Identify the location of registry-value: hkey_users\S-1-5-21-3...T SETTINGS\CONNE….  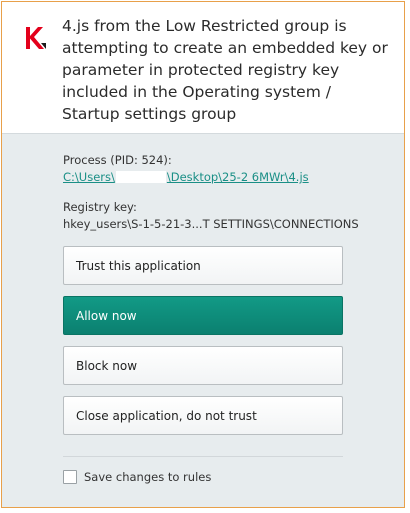
(211, 224).